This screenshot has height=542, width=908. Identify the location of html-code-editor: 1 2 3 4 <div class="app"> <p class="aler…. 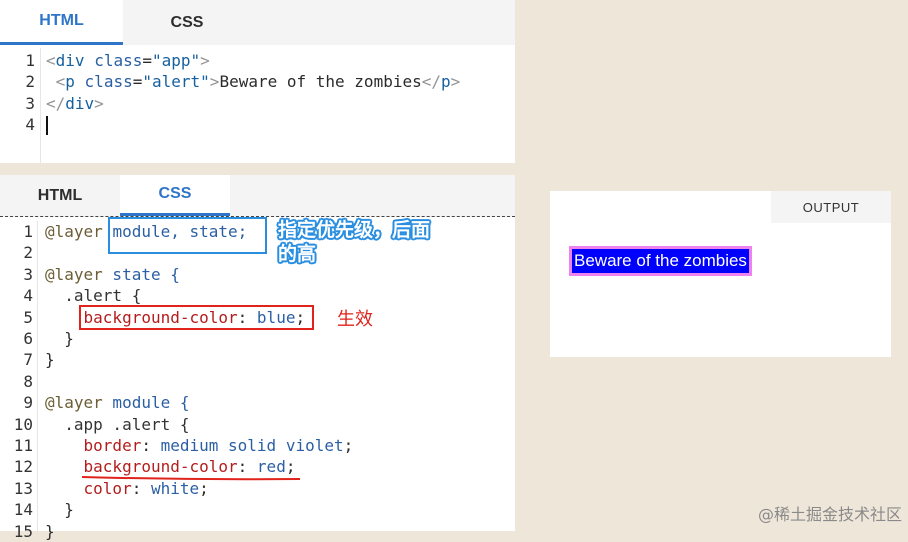
(257, 105).